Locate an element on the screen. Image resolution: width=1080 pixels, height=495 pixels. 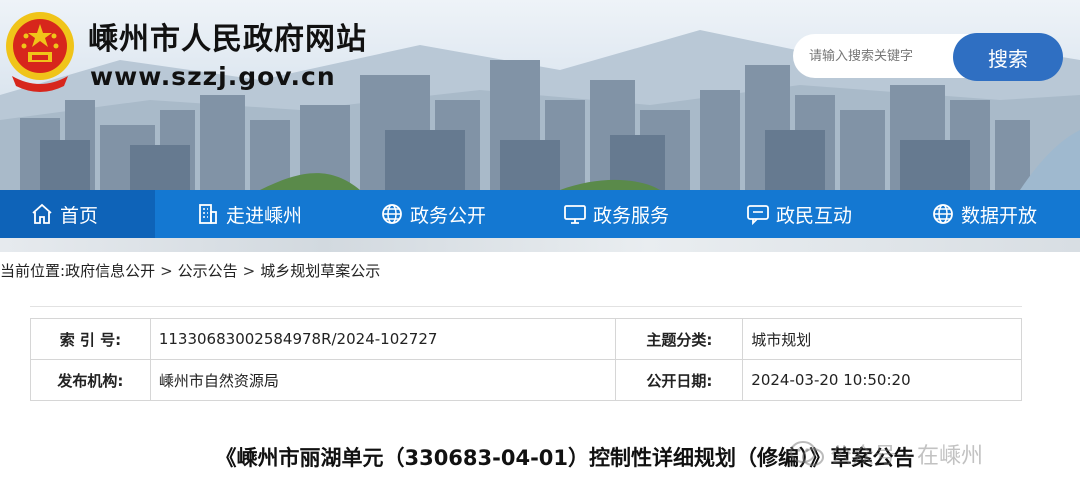
search-button: 搜索 is located at coordinates (1008, 57).